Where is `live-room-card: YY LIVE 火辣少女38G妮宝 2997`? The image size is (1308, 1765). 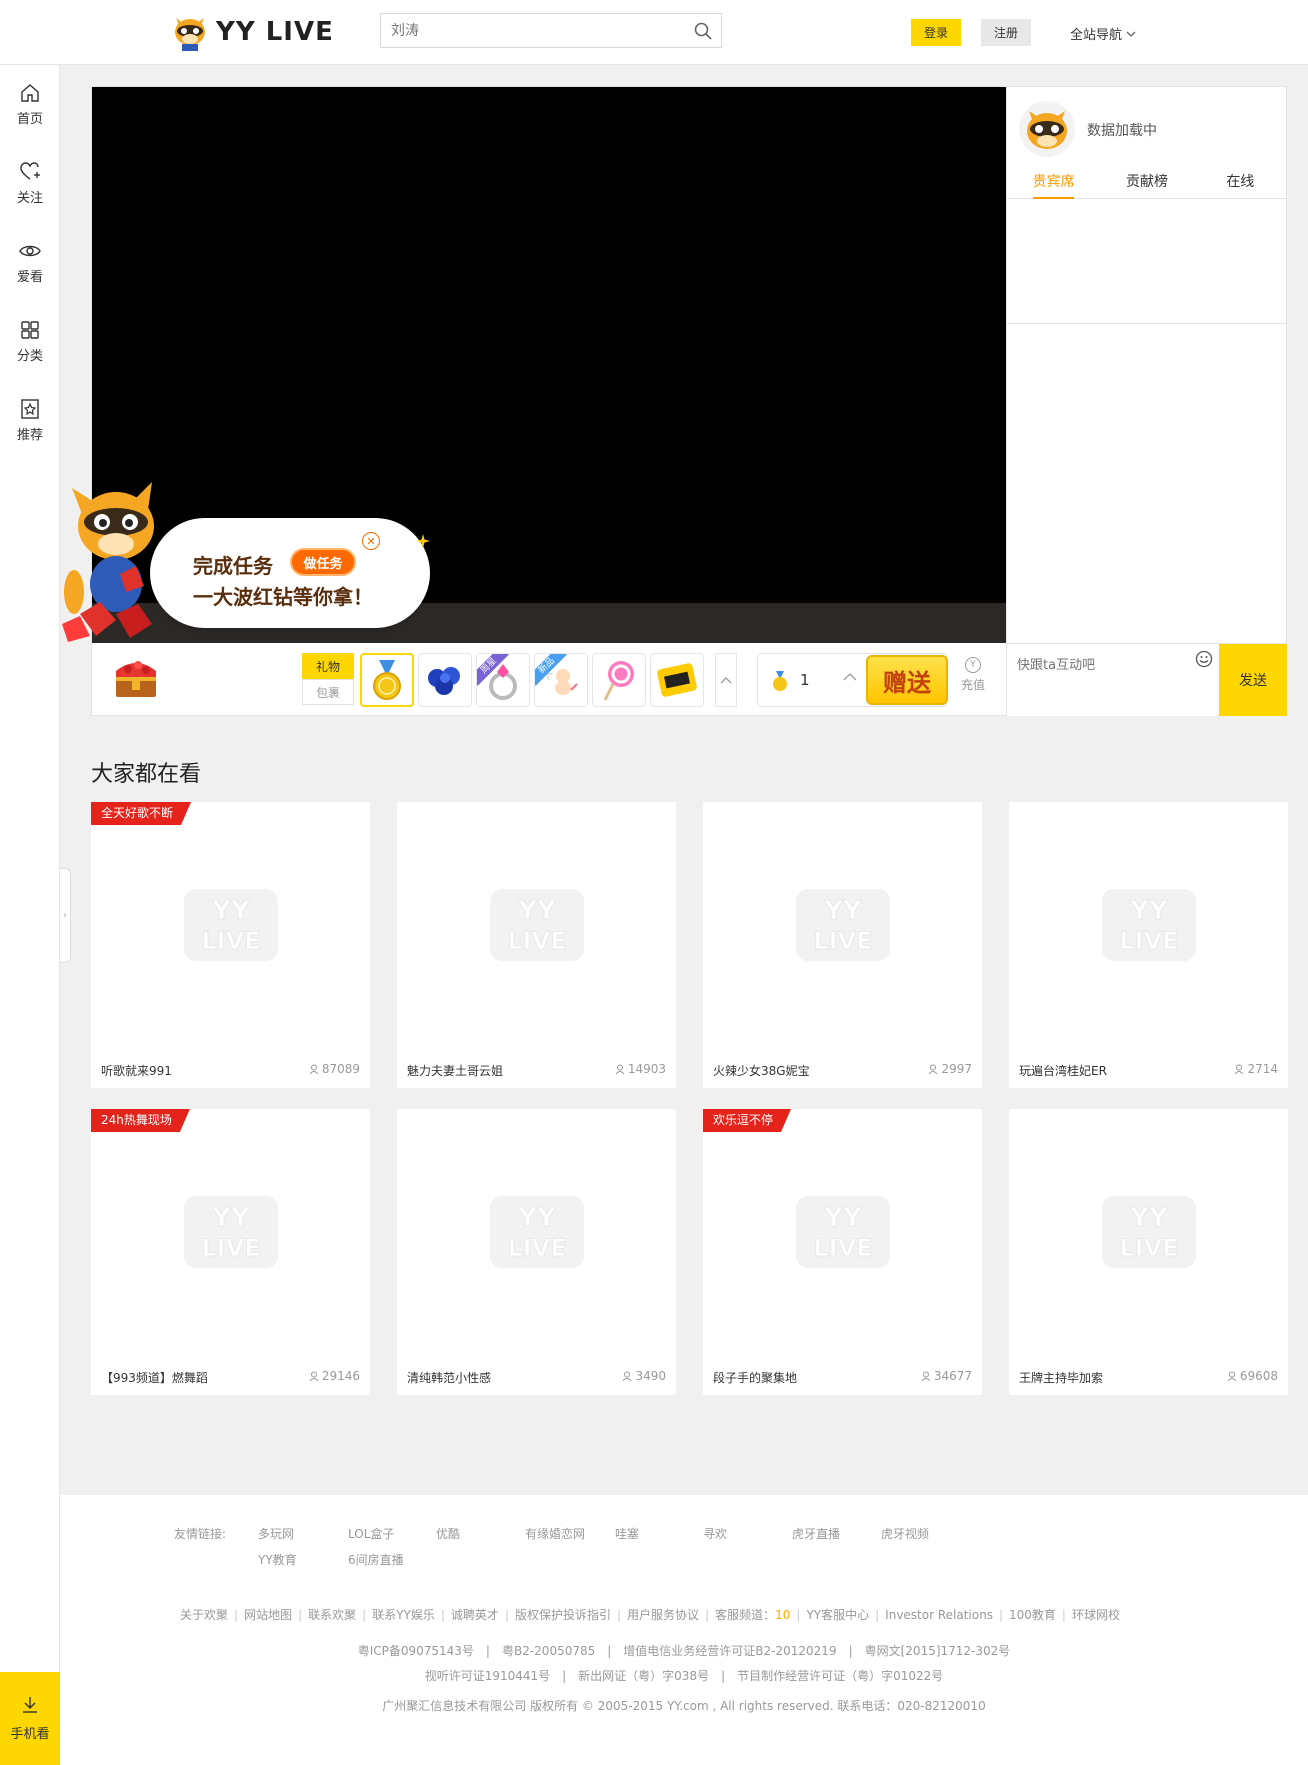 live-room-card: YY LIVE 火辣少女38G妮宝 2997 is located at coordinates (842, 945).